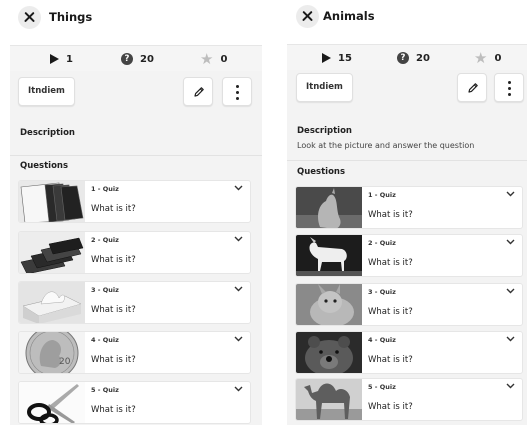 This screenshot has width=528, height=425. I want to click on panel-header: Animals, so click(407, 19).